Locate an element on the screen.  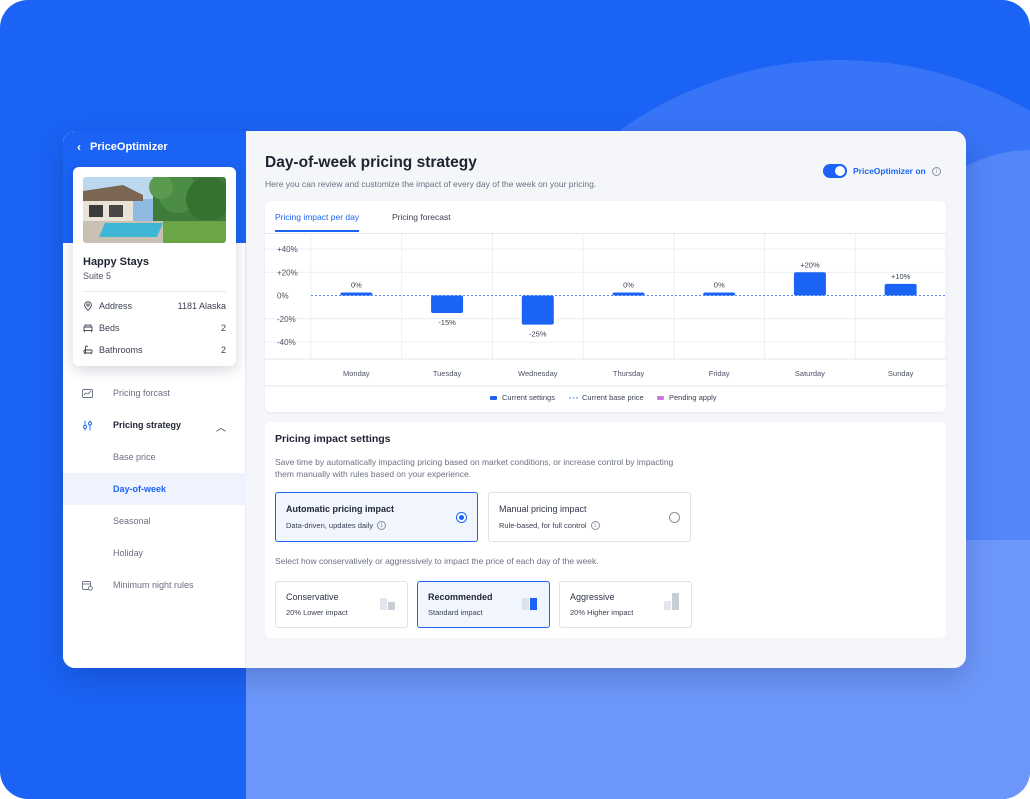
x-tick-label: Monday is located at coordinates (356, 373).